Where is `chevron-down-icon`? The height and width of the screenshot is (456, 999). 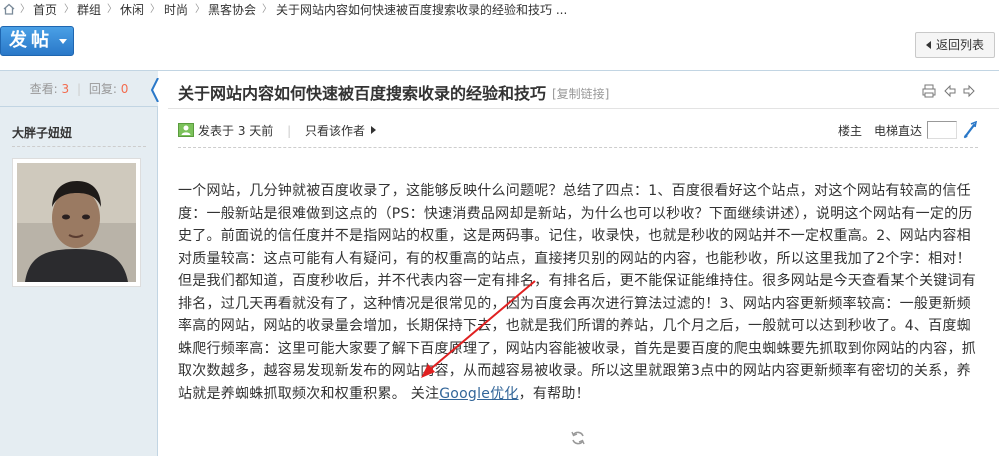
chevron-down-icon is located at coordinates (63, 41).